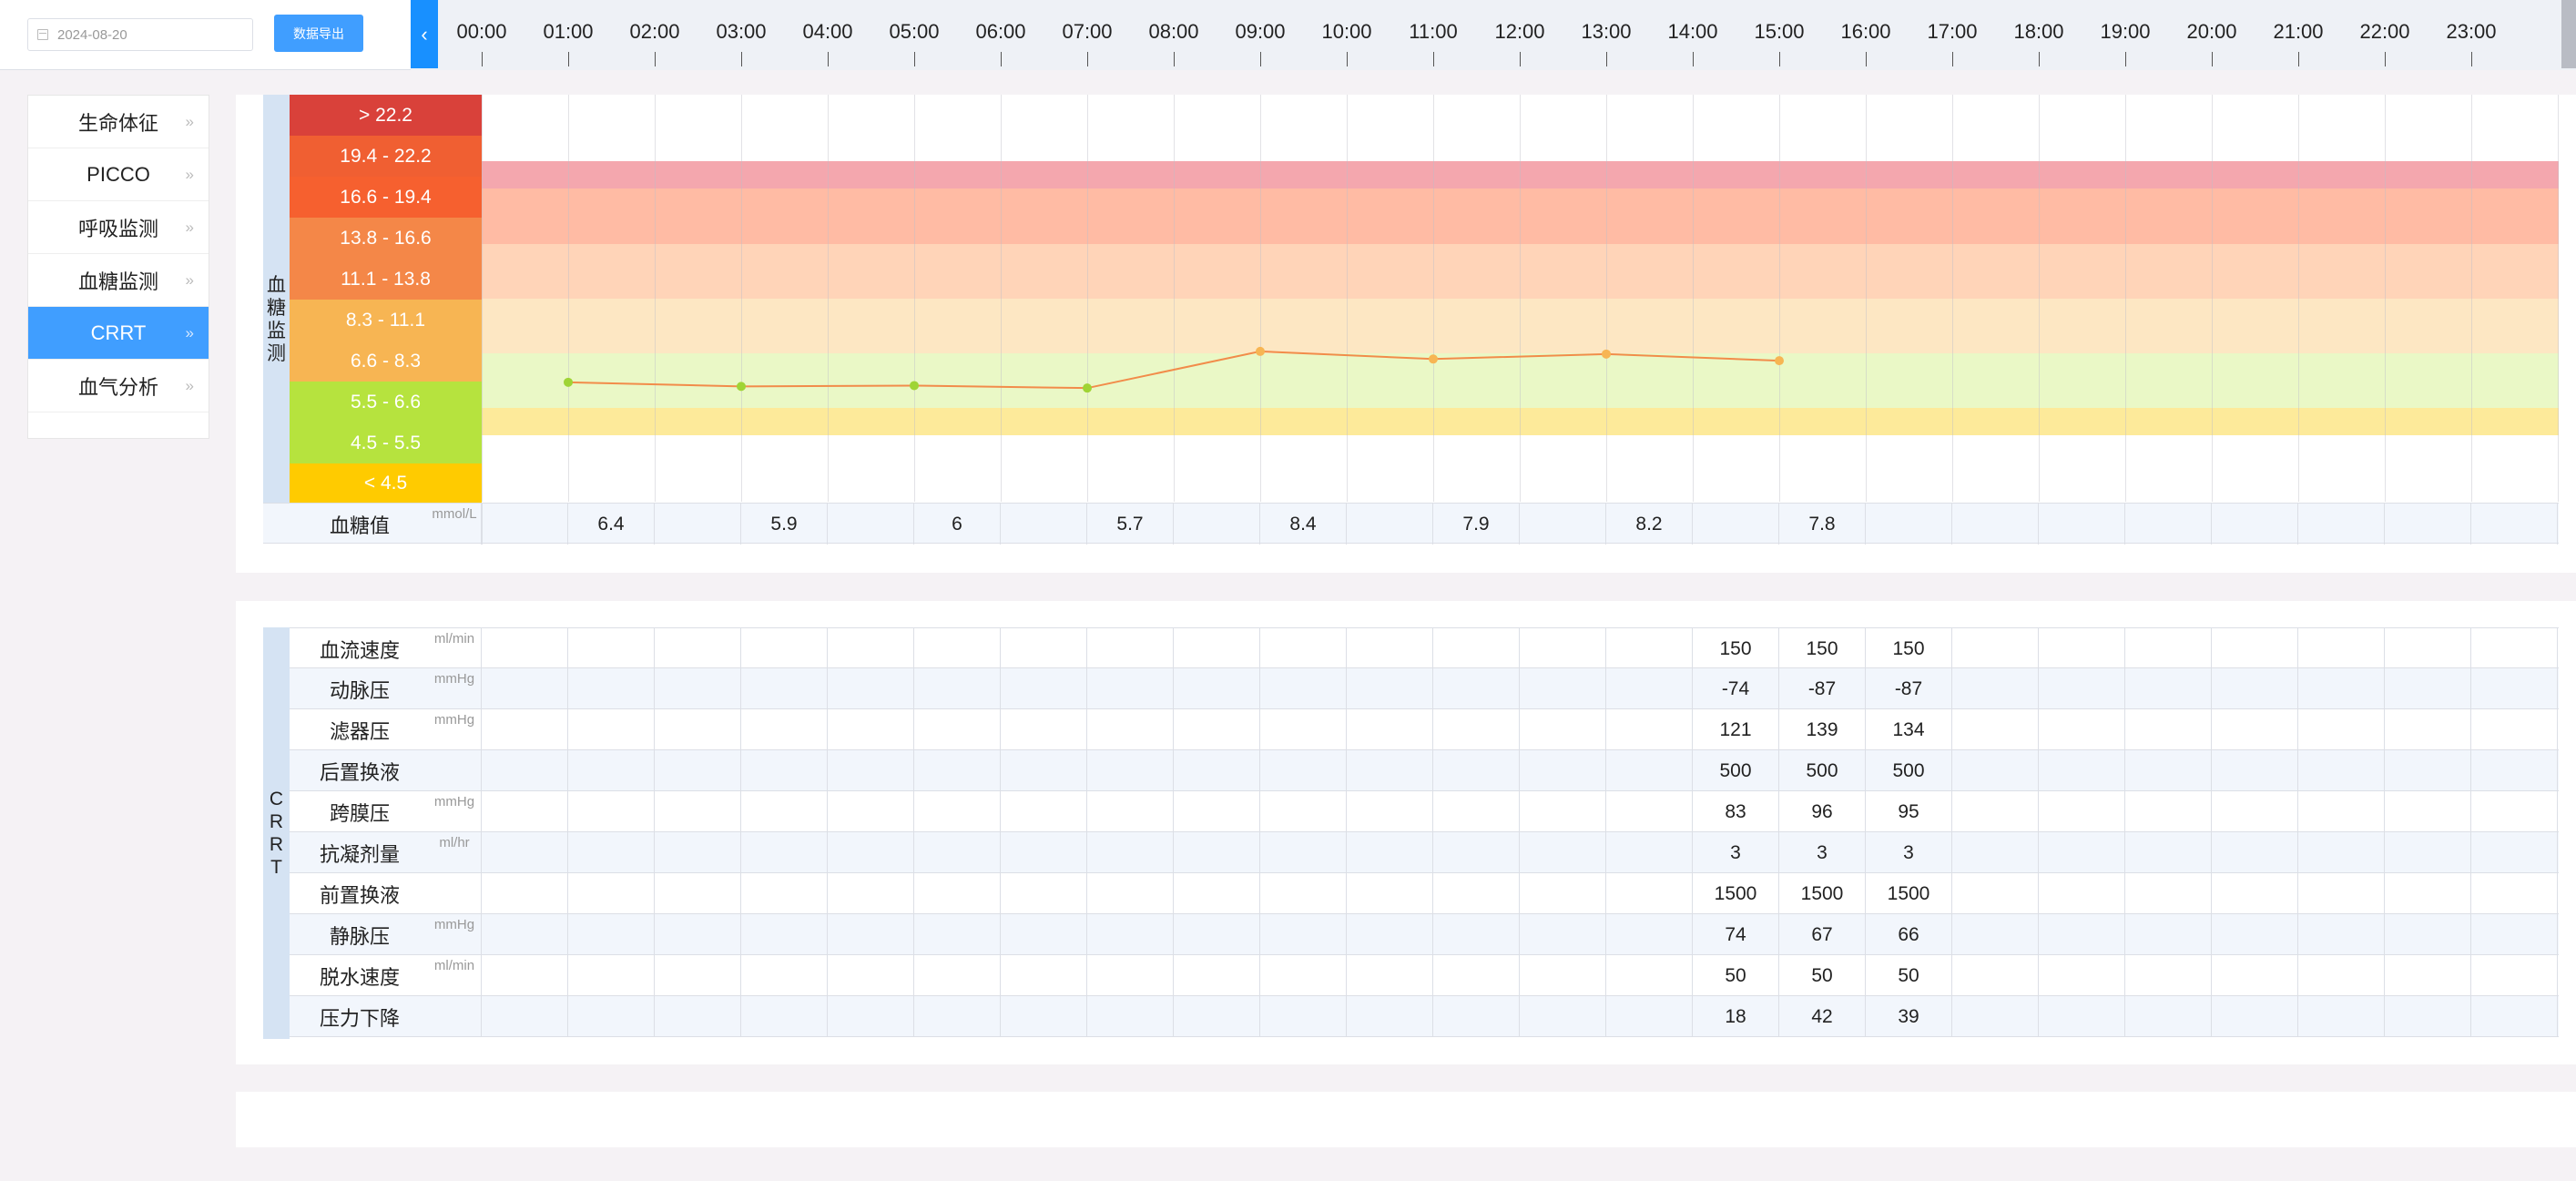  What do you see at coordinates (1822, 730) in the screenshot?
I see `crrt-value-cell: 139` at bounding box center [1822, 730].